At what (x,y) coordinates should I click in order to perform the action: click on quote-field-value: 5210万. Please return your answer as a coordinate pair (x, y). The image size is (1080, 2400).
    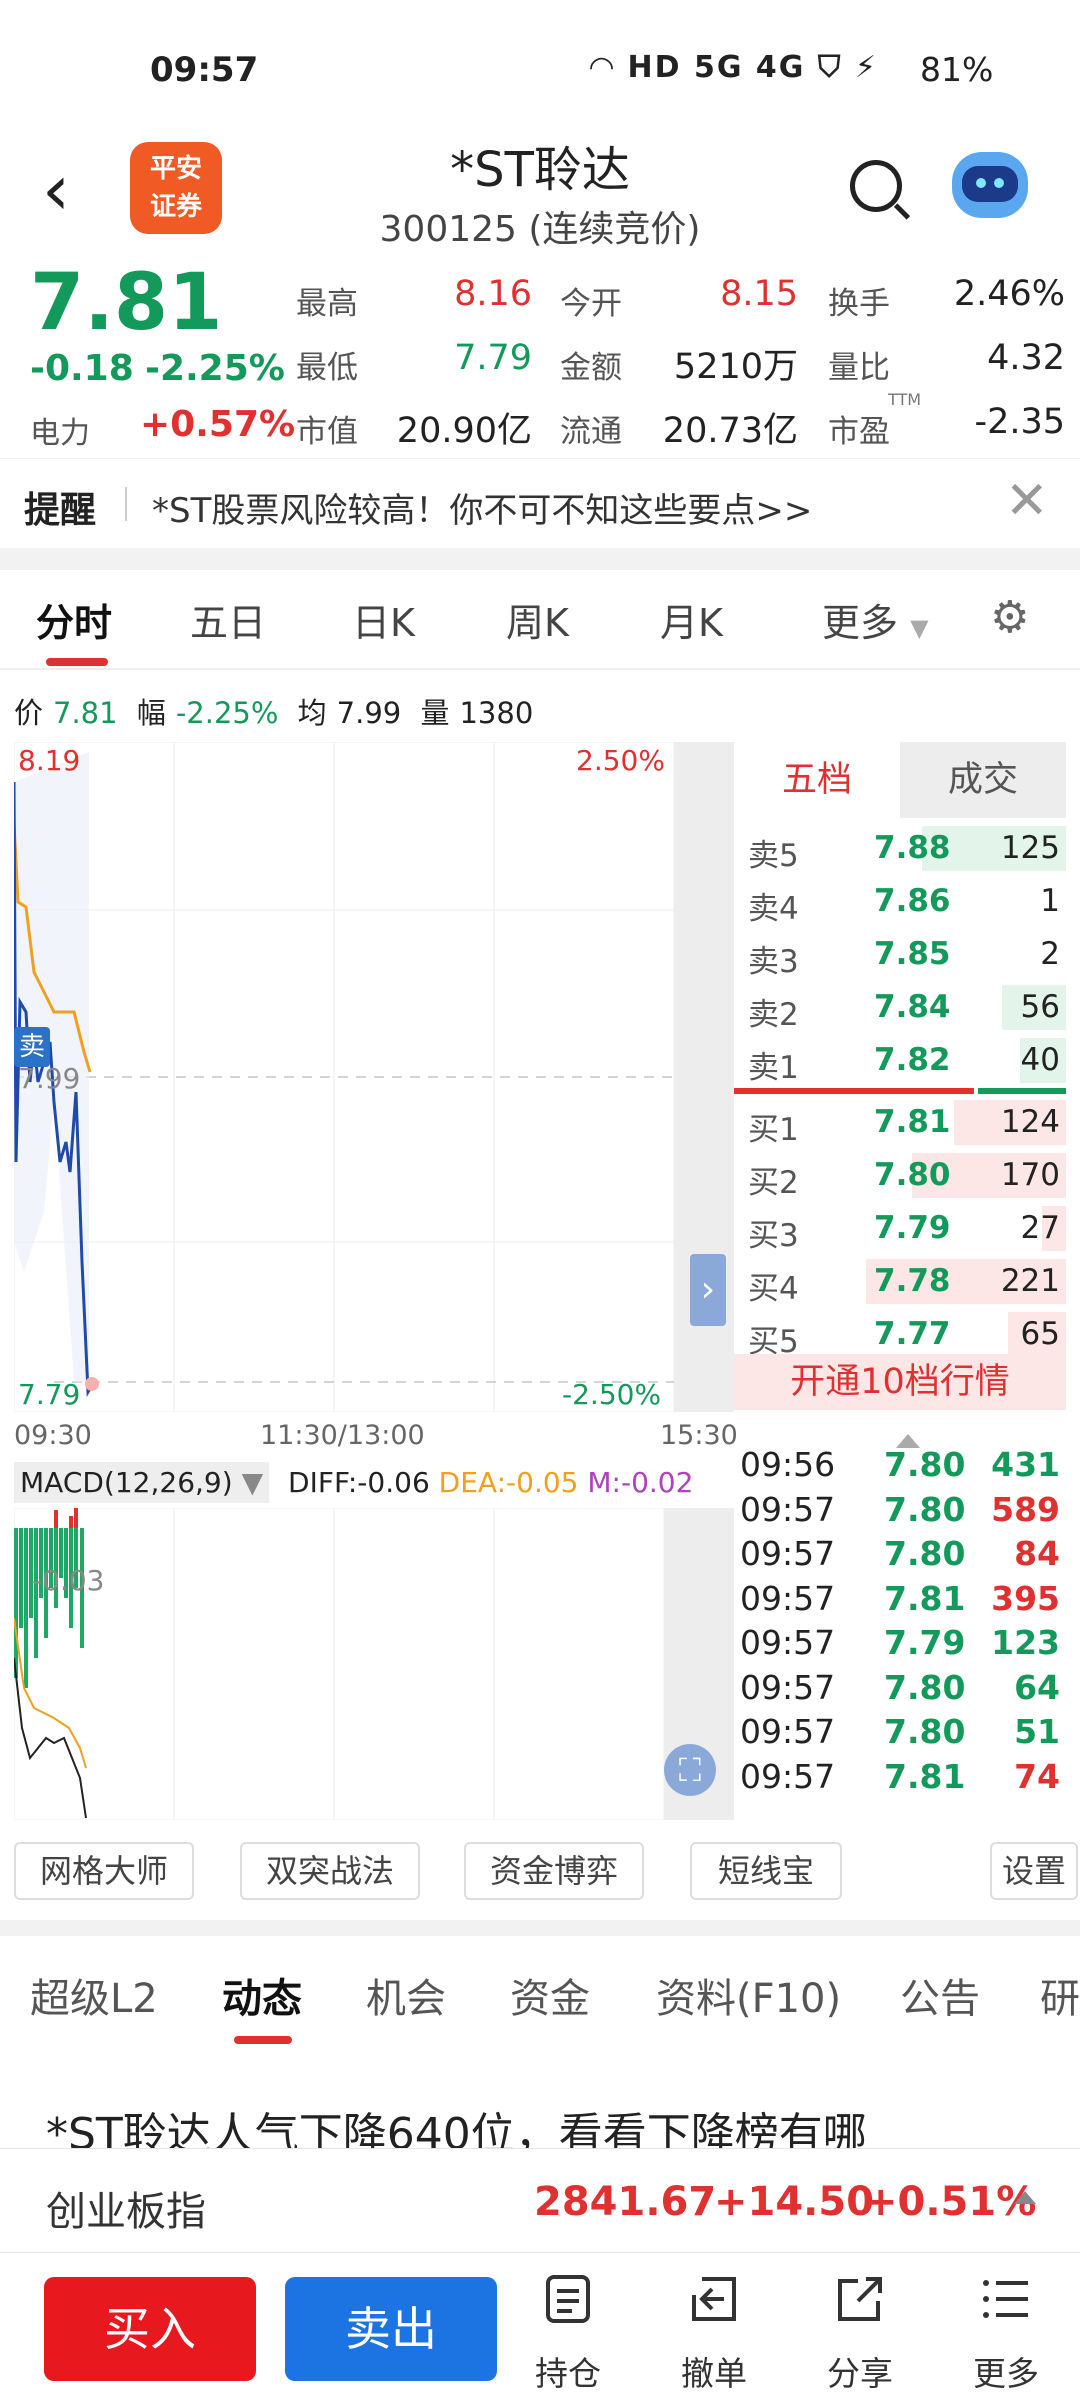
    Looking at the image, I should click on (735, 367).